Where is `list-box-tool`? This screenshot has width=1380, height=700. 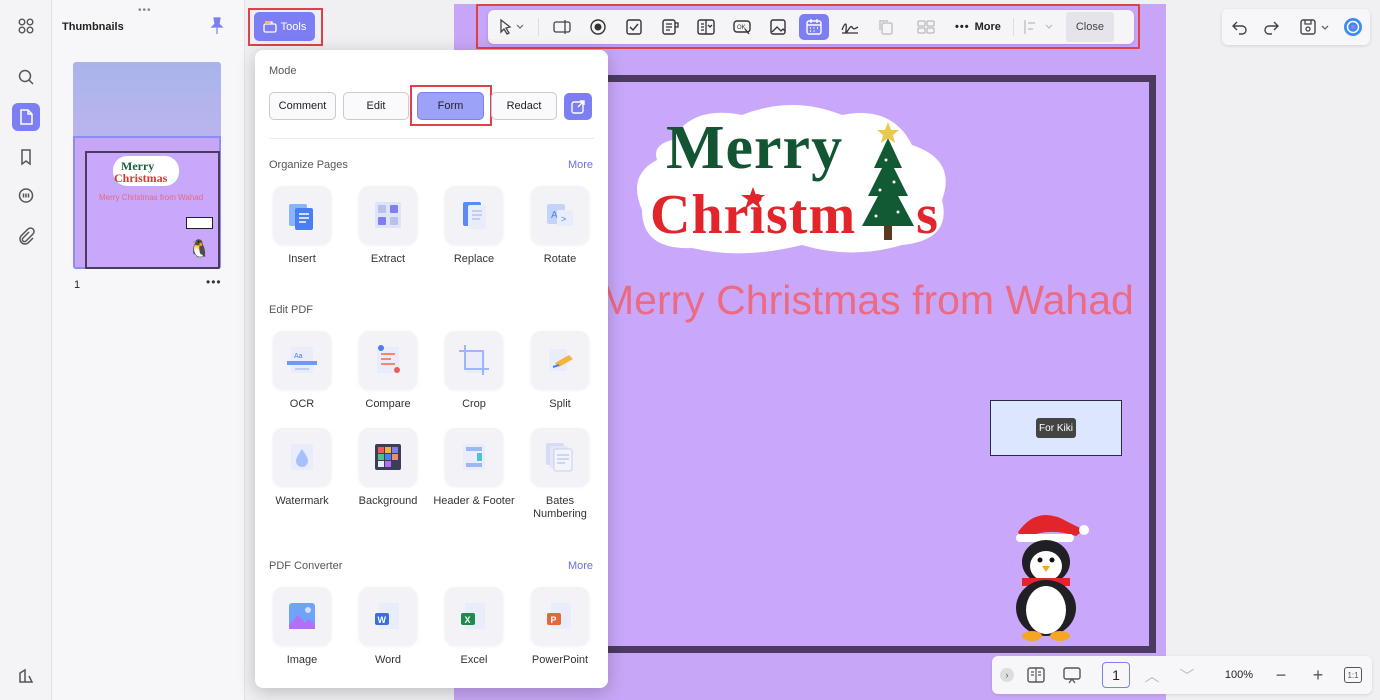 list-box-tool is located at coordinates (670, 27).